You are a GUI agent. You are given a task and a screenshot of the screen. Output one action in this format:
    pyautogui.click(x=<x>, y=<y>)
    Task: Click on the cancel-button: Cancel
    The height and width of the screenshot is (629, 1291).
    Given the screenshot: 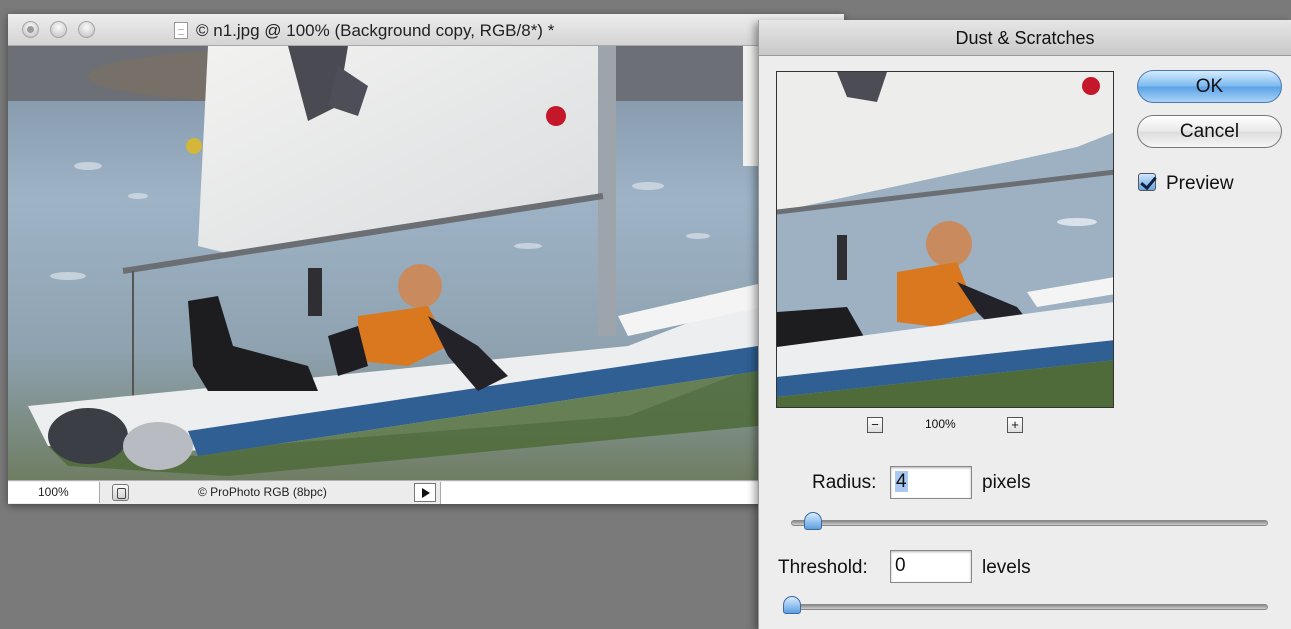 What is the action you would take?
    pyautogui.click(x=1209, y=131)
    